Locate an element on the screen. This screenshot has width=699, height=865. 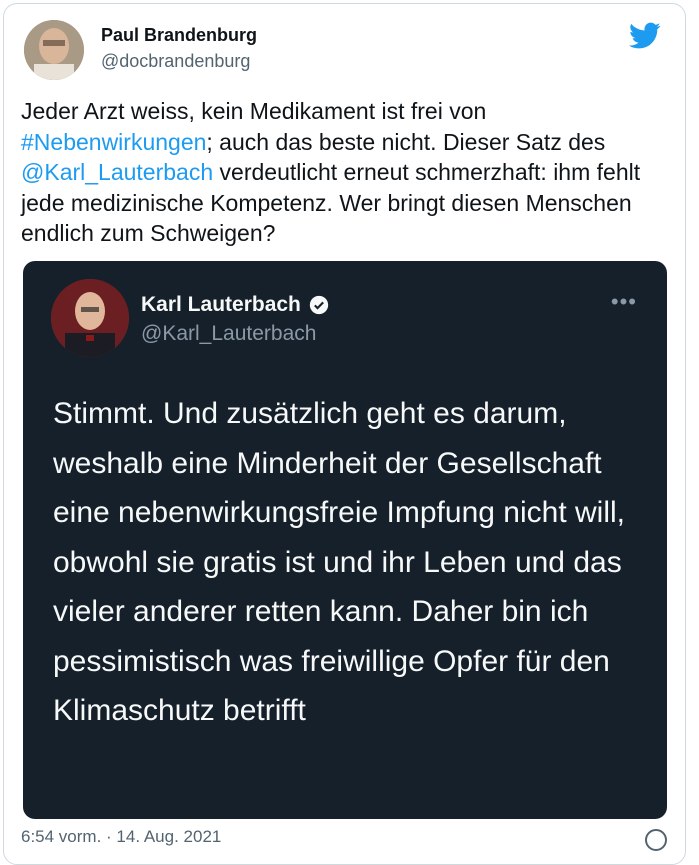
embedded-author-handle: @Karl_Lauterbach is located at coordinates (229, 333).